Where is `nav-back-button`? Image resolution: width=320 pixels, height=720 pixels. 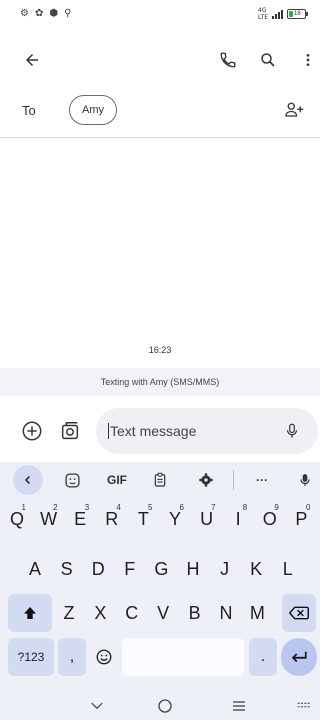 nav-back-button is located at coordinates (97, 706).